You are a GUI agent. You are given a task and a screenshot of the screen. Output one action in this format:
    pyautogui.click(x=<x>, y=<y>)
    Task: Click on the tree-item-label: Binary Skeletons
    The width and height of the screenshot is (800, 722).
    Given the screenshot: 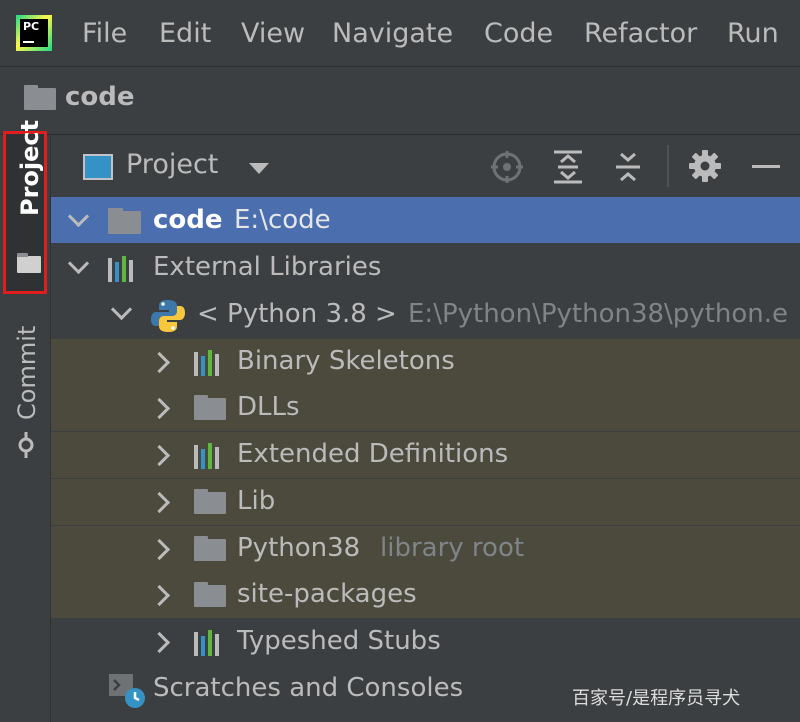 What is the action you would take?
    pyautogui.click(x=346, y=361)
    